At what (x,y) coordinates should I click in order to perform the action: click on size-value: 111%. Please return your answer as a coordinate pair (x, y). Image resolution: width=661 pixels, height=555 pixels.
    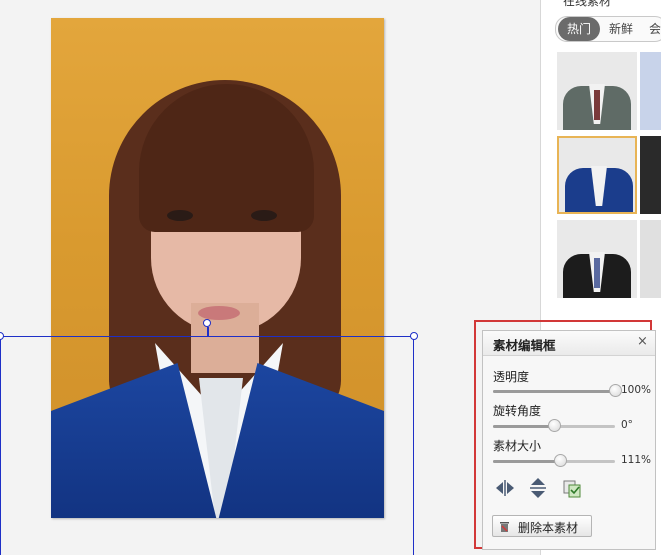
    Looking at the image, I should click on (636, 460).